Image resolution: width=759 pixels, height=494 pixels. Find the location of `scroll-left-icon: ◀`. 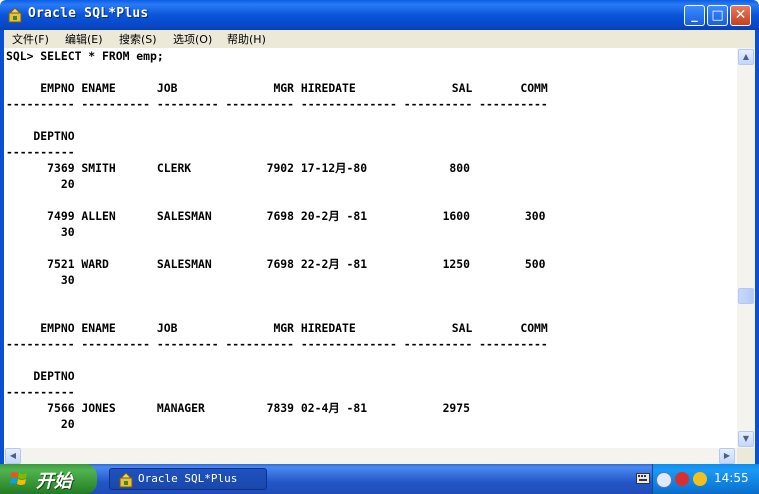

scroll-left-icon: ◀ is located at coordinates (13, 456).